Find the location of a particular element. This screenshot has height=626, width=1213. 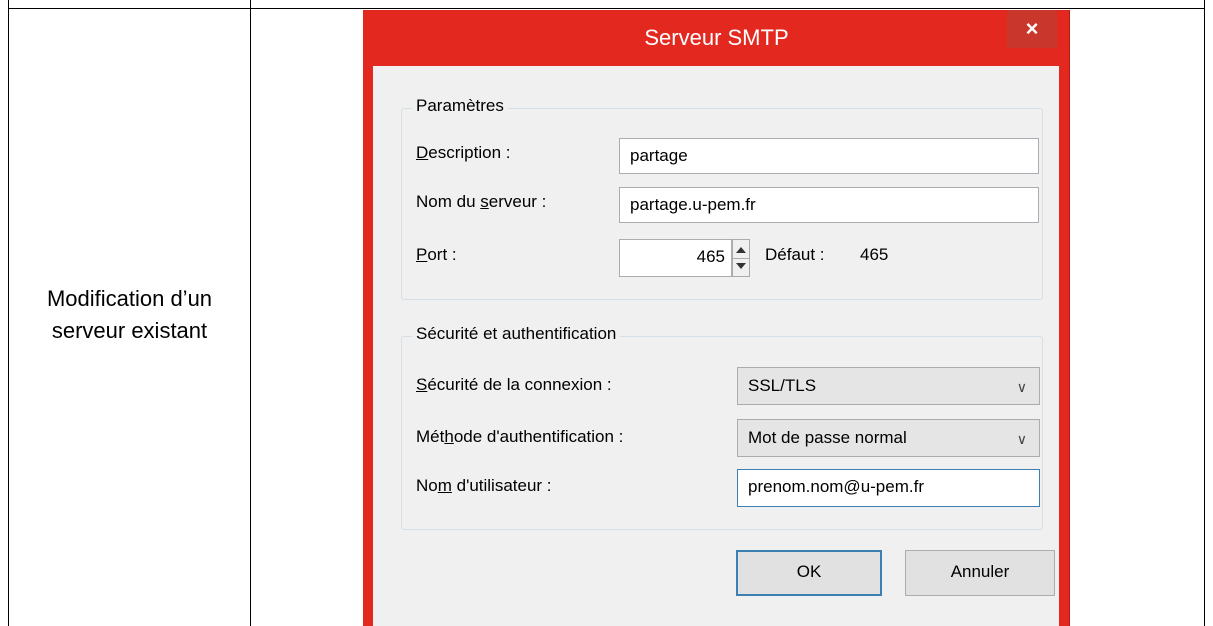

cancel-button: Annuler is located at coordinates (980, 573).